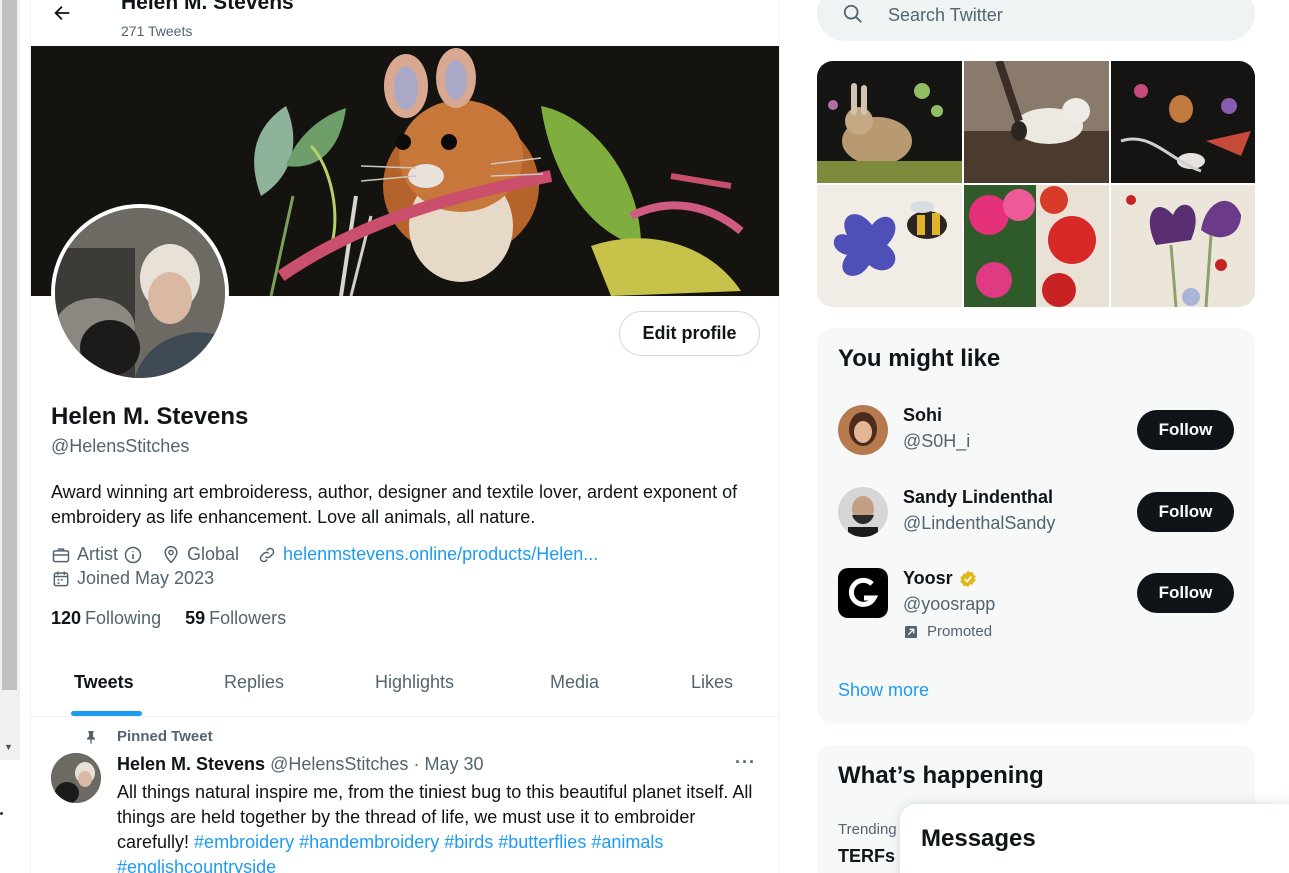 This screenshot has height=873, width=1289. I want to click on search-input: Search Twitter, so click(945, 15).